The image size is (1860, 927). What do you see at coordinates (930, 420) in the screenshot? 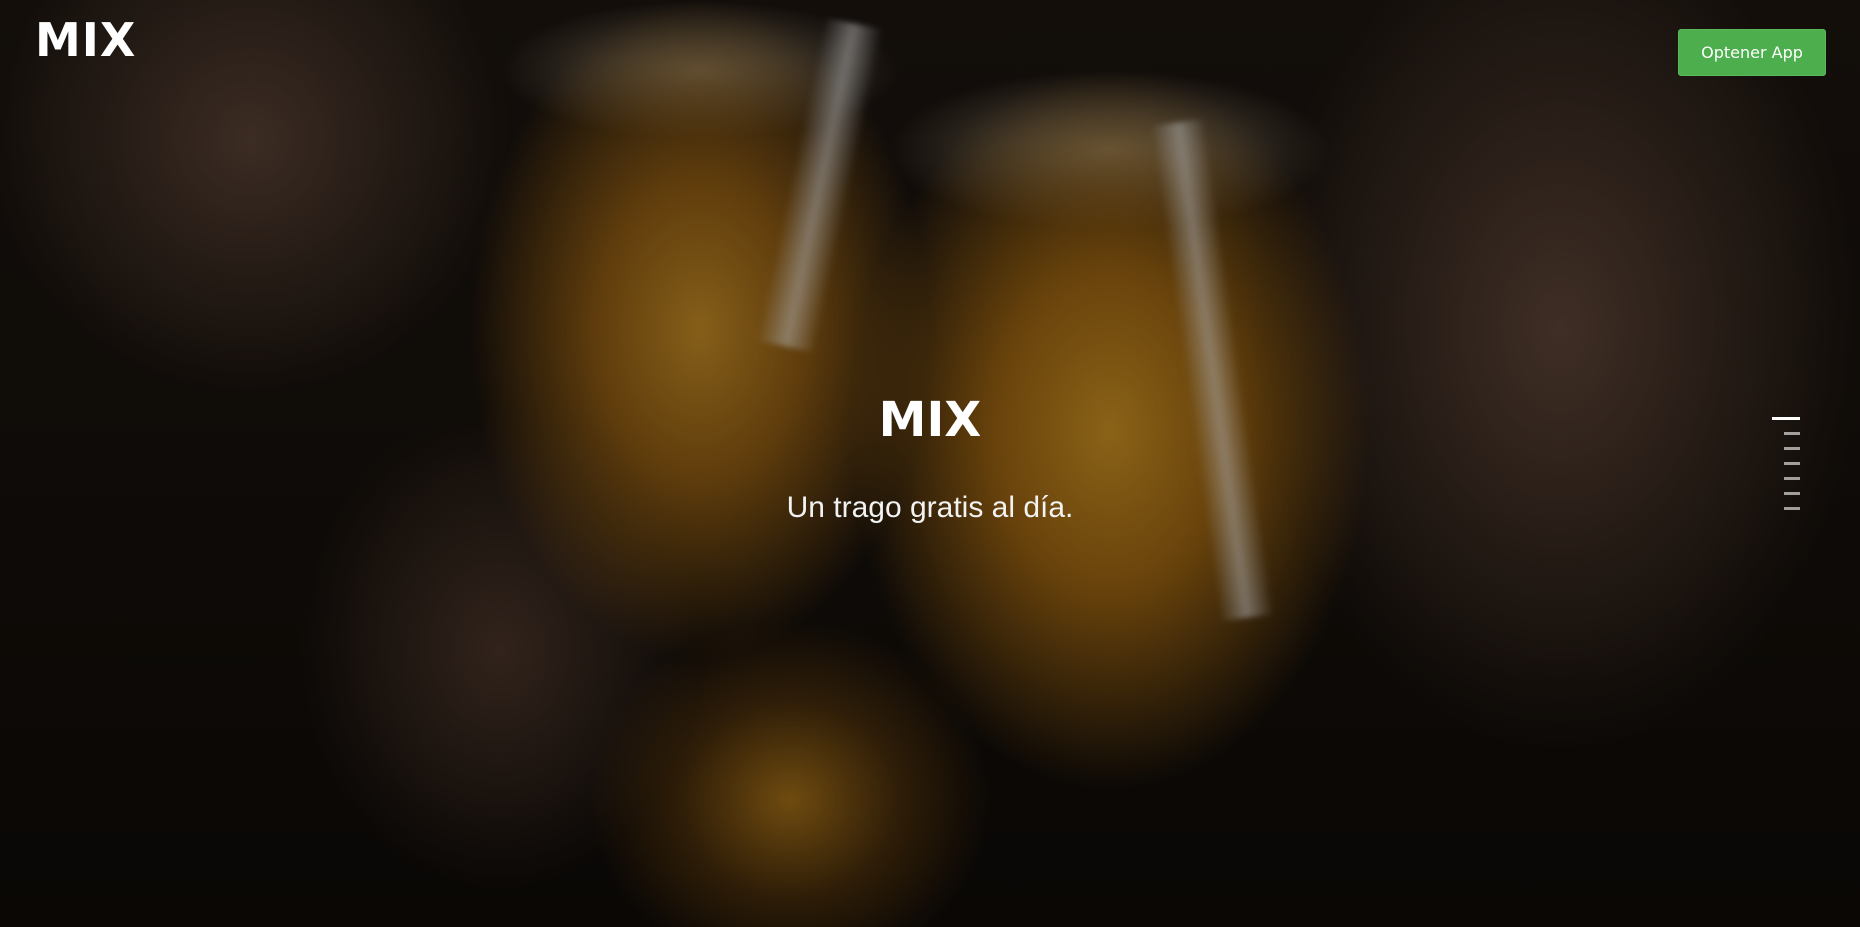
I see `hero-title: MIX` at bounding box center [930, 420].